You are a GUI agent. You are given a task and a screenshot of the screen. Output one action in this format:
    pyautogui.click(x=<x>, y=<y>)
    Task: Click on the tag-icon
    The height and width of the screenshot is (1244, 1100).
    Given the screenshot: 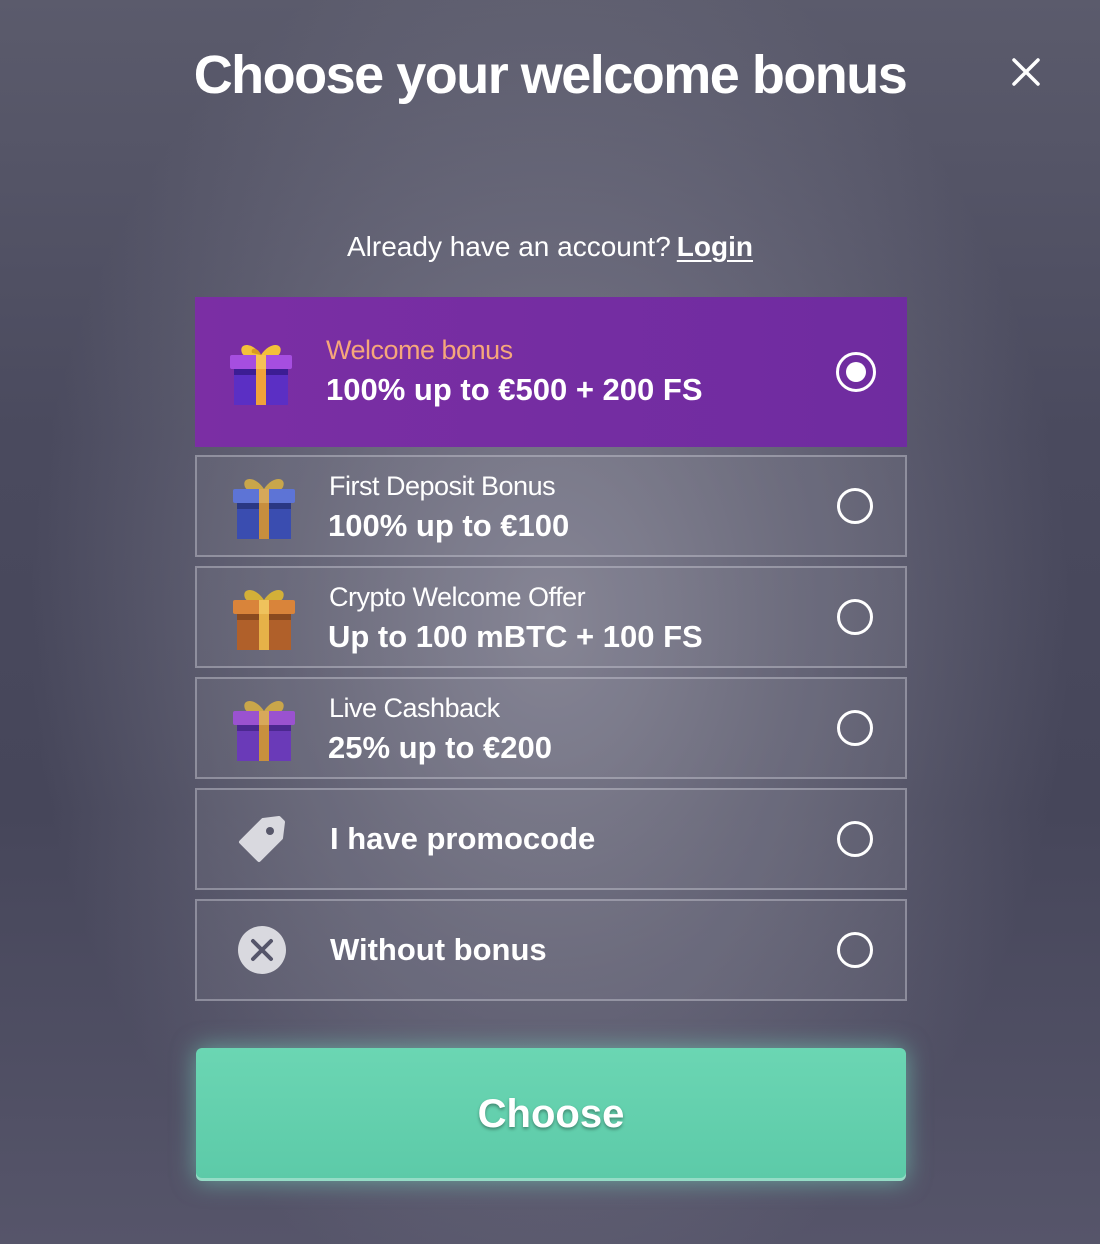 What is the action you would take?
    pyautogui.click(x=264, y=839)
    